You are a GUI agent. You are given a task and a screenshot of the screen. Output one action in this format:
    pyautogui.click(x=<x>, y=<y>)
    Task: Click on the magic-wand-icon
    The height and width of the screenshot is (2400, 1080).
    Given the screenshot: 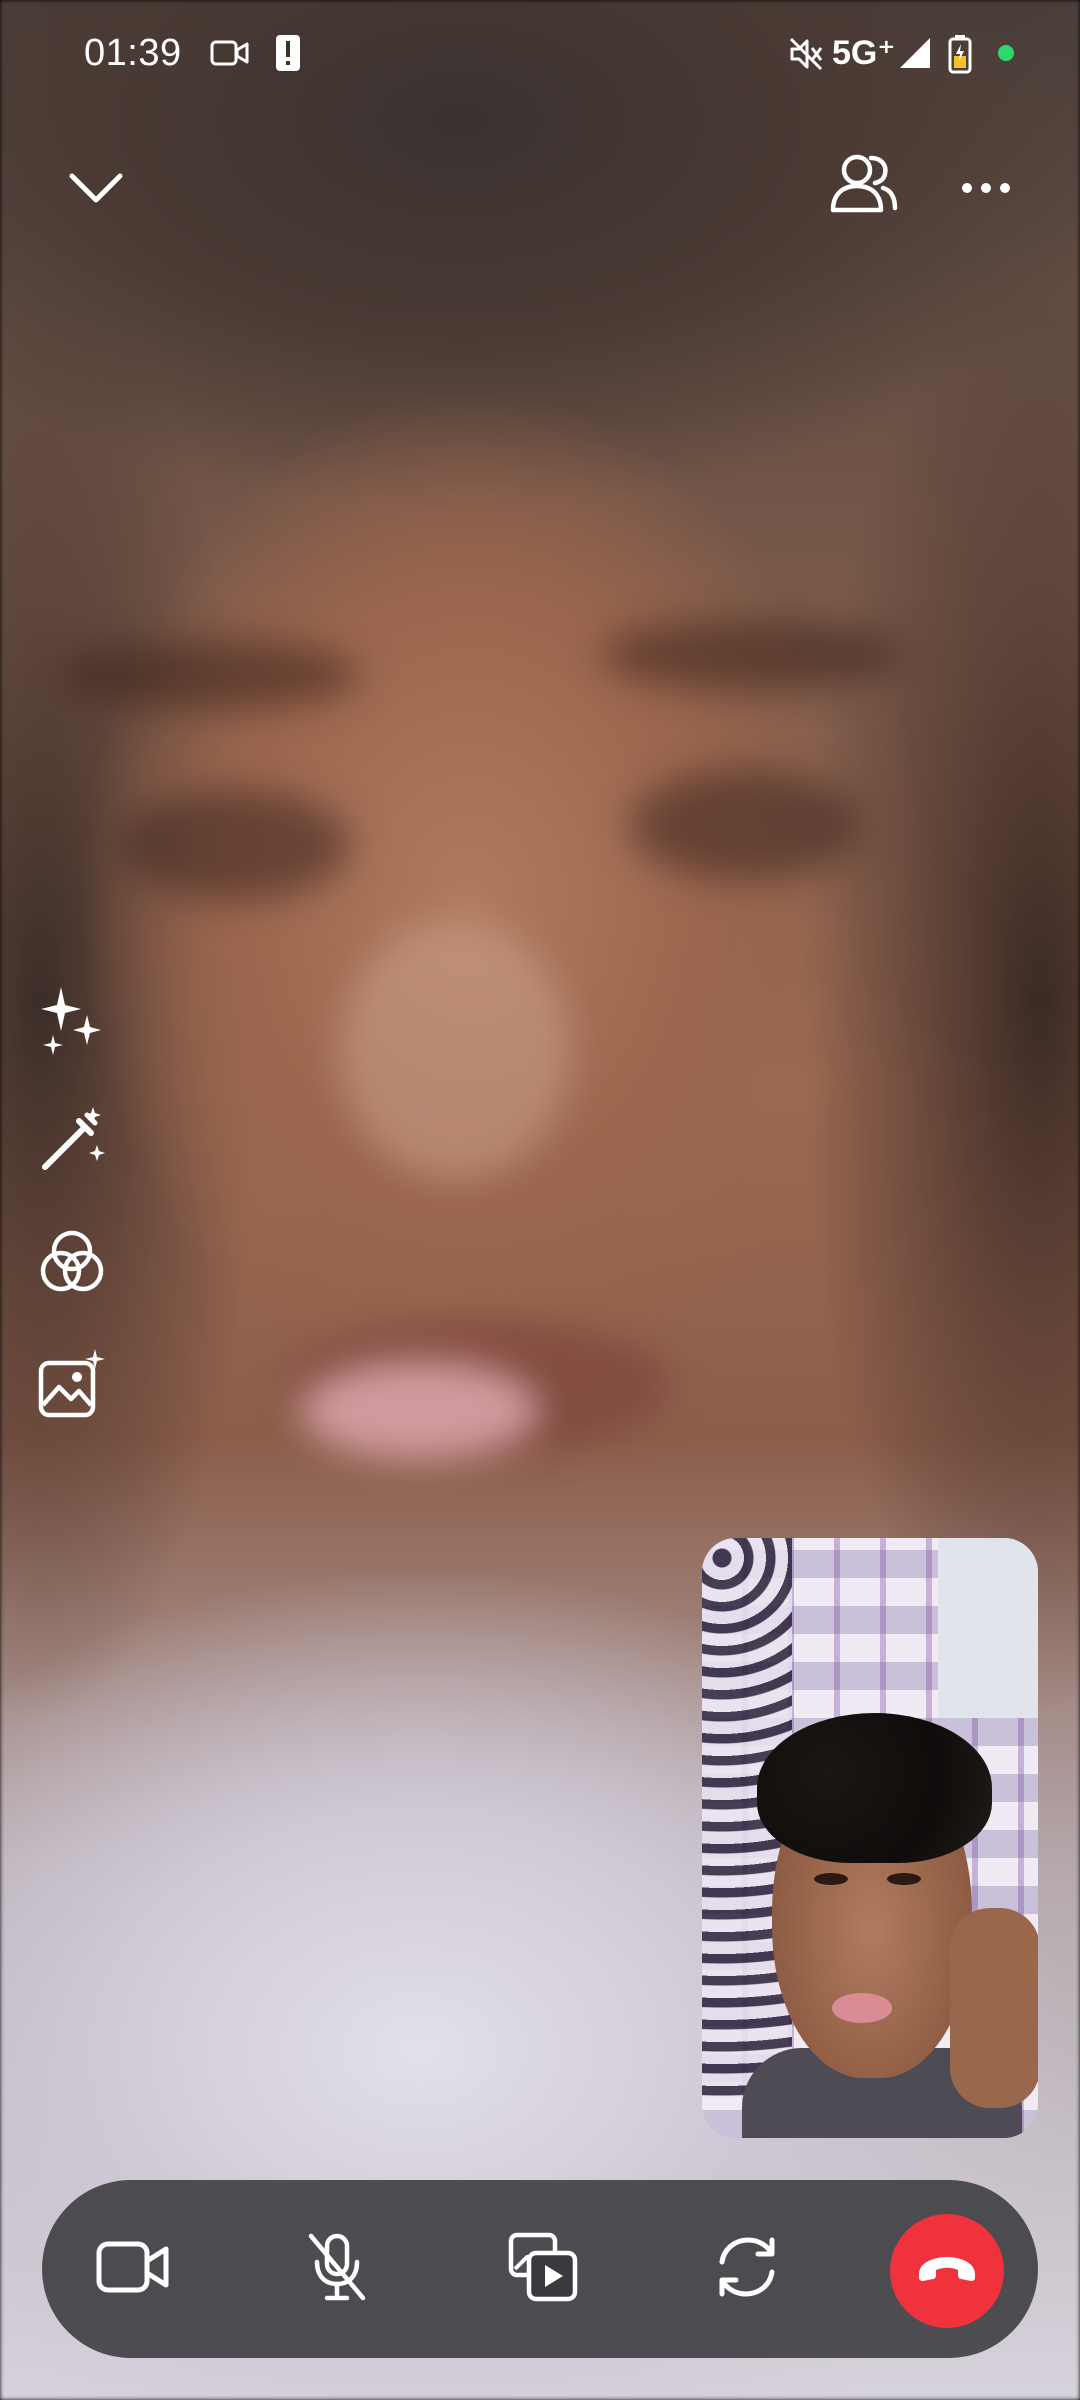 What is the action you would take?
    pyautogui.click(x=72, y=1142)
    